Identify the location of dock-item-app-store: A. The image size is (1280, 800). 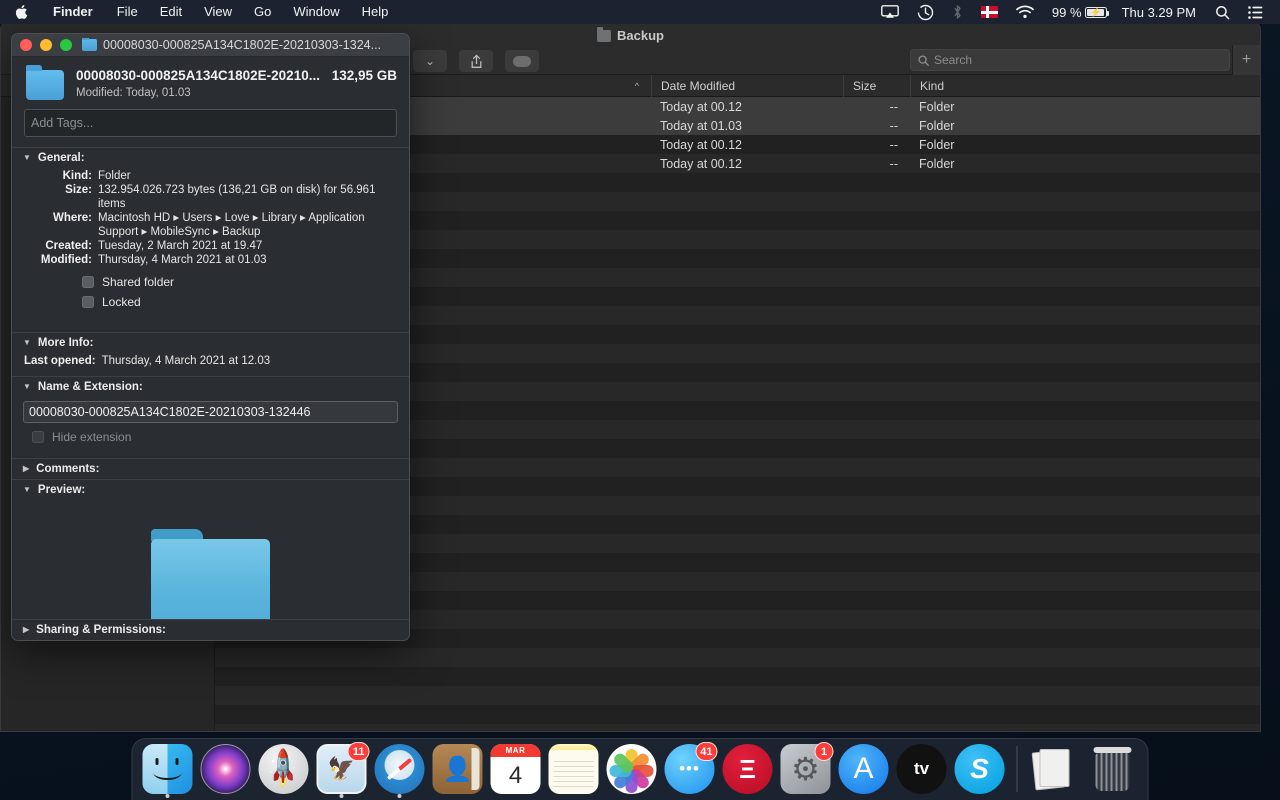
(863, 769).